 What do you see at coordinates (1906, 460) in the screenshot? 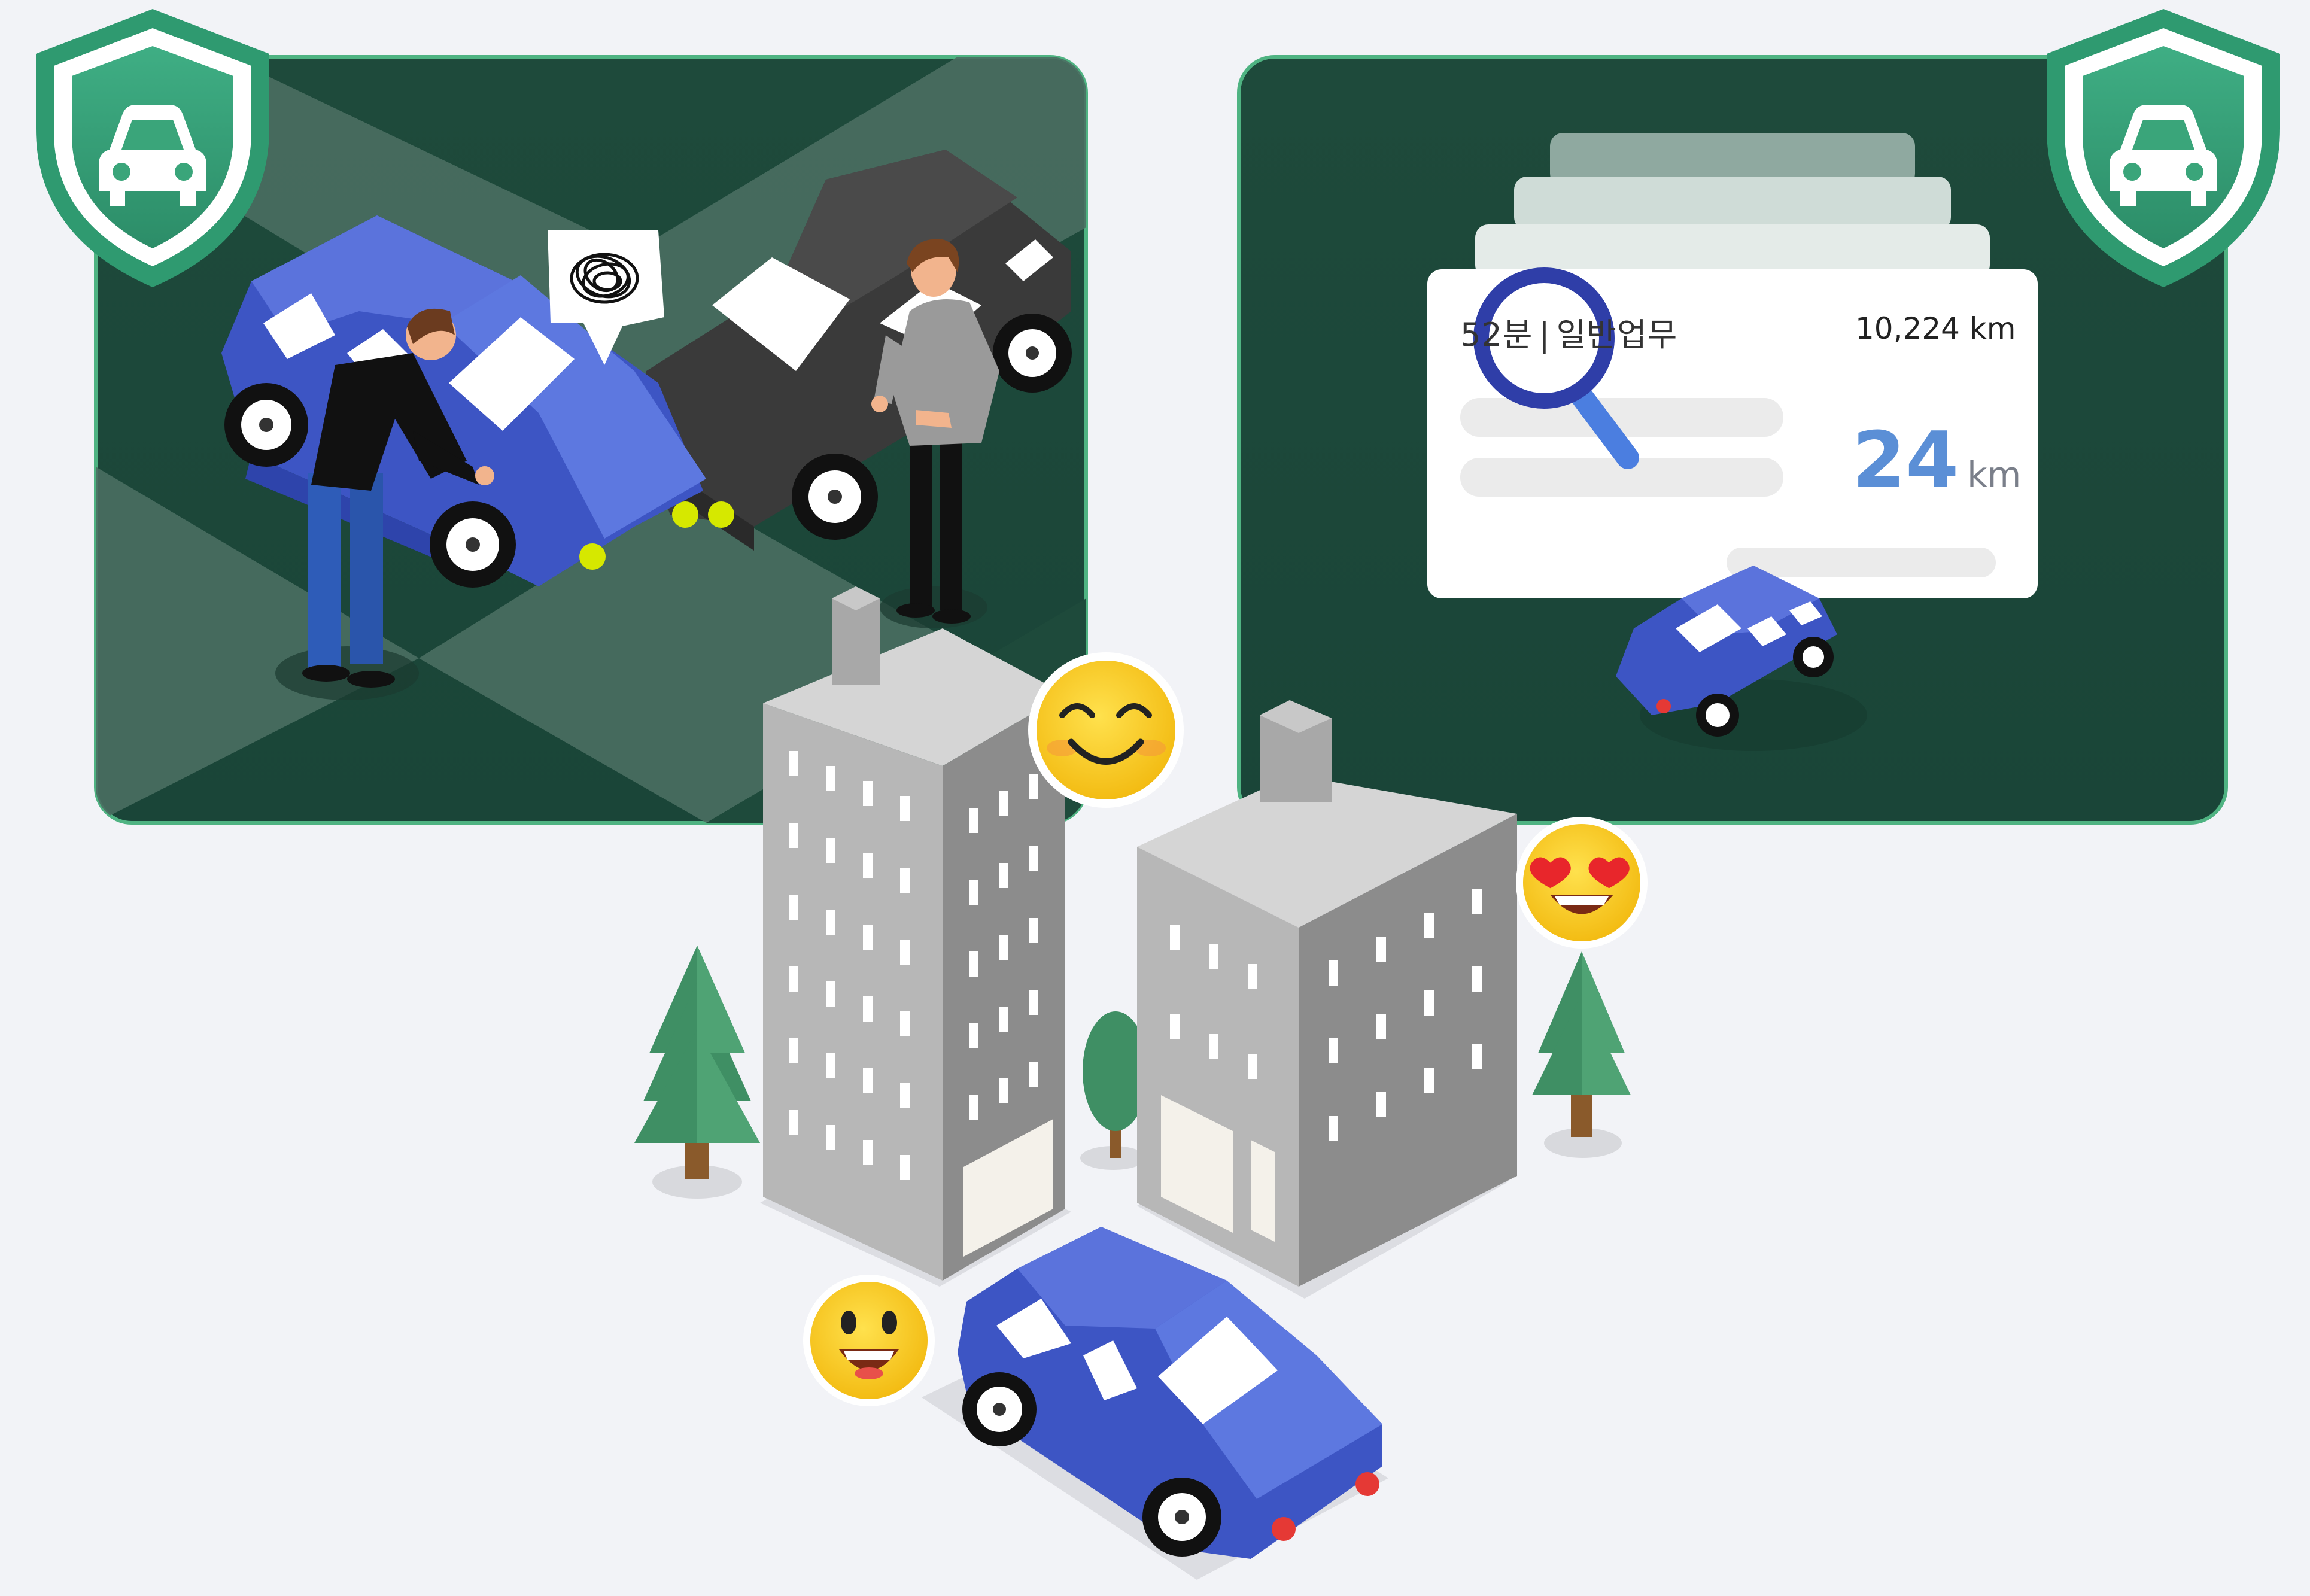
I see `trip-distance-value: 24` at bounding box center [1906, 460].